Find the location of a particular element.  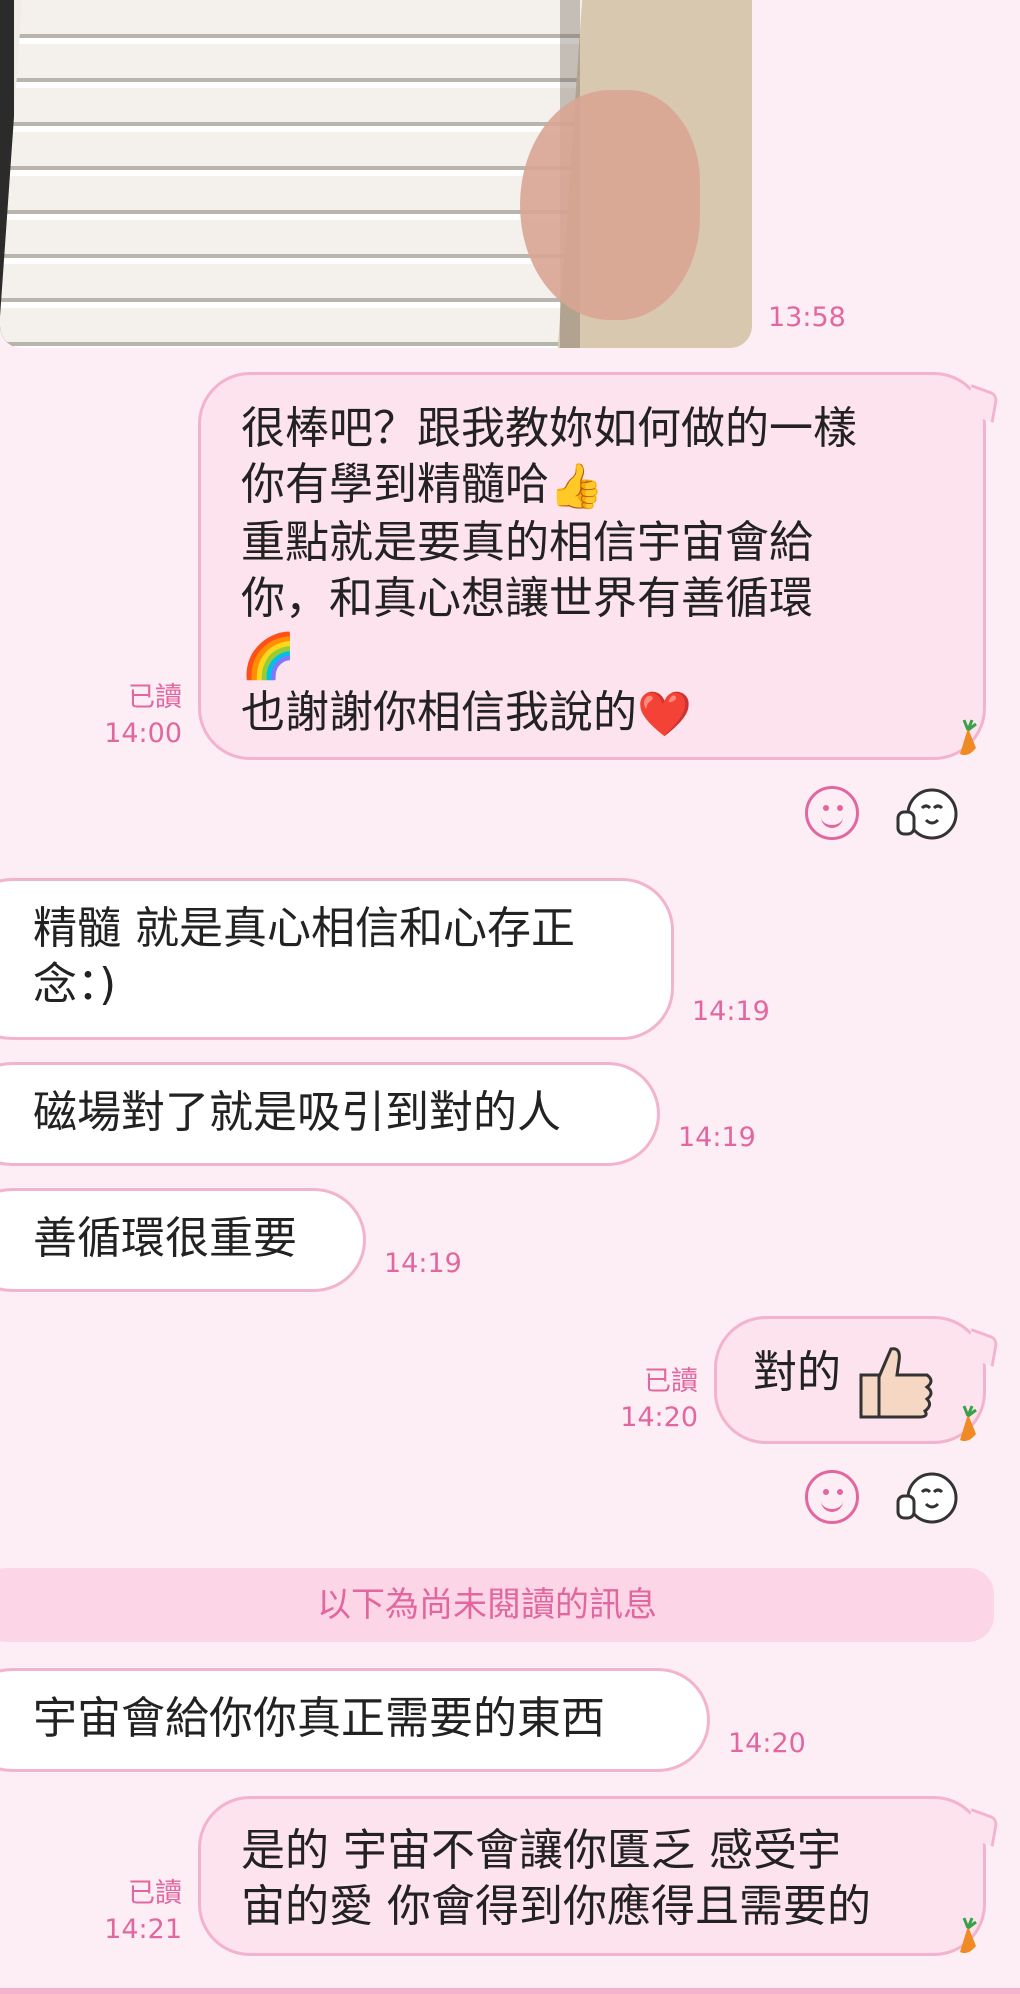

unread-divider: 以下為尚未閱讀的訊息 is located at coordinates (497, 1605).